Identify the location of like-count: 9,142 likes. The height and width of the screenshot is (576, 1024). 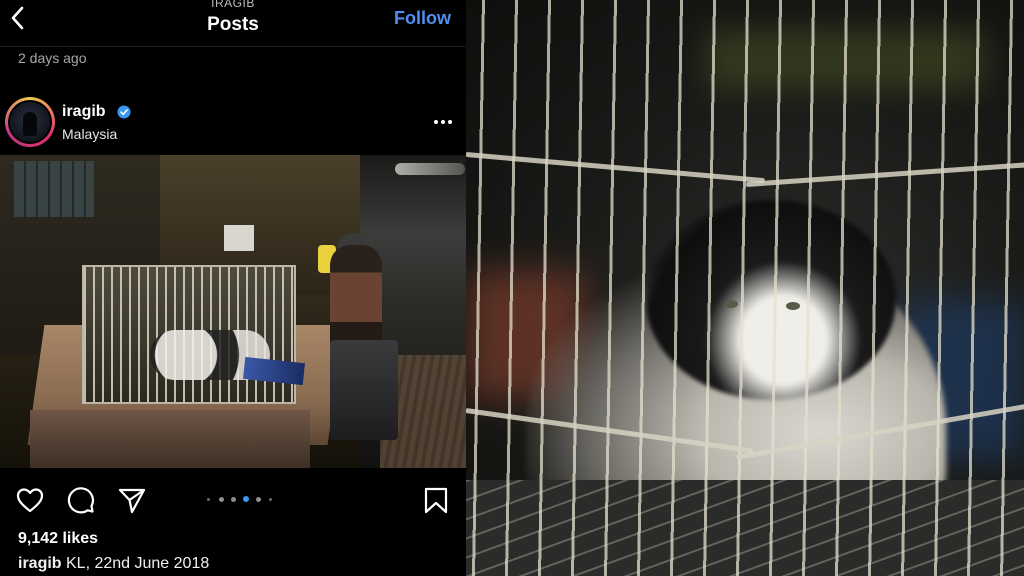
(58, 539).